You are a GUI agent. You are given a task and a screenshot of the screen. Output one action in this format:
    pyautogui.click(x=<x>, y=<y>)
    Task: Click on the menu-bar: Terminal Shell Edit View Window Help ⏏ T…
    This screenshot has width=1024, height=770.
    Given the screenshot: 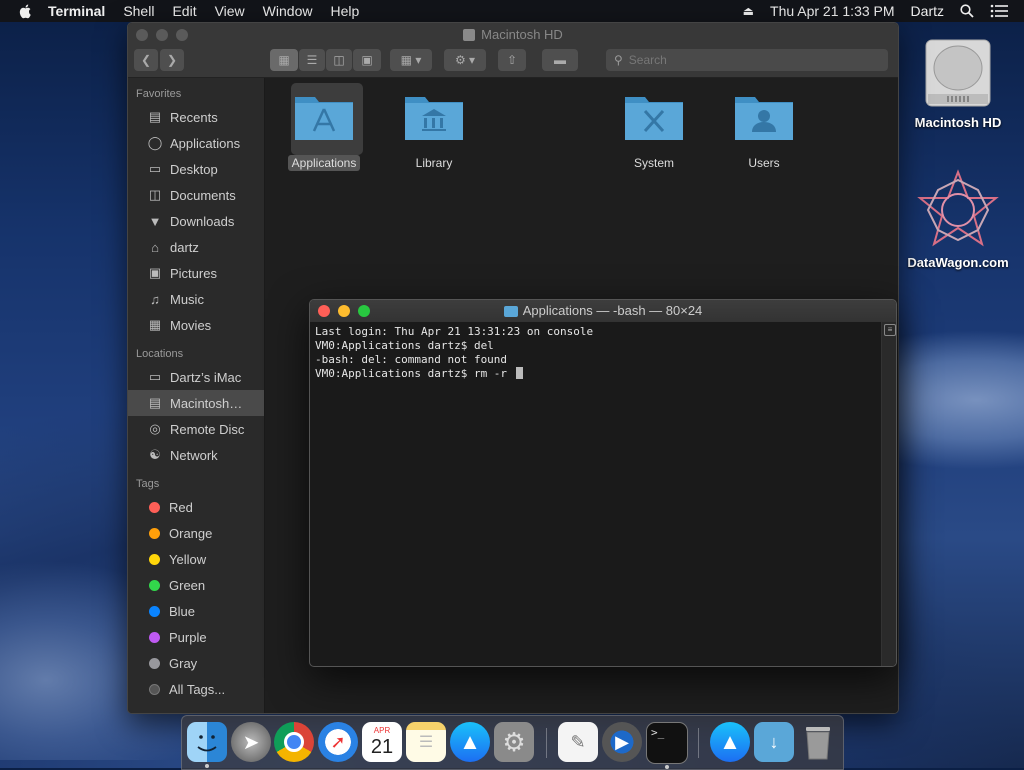 What is the action you would take?
    pyautogui.click(x=512, y=11)
    